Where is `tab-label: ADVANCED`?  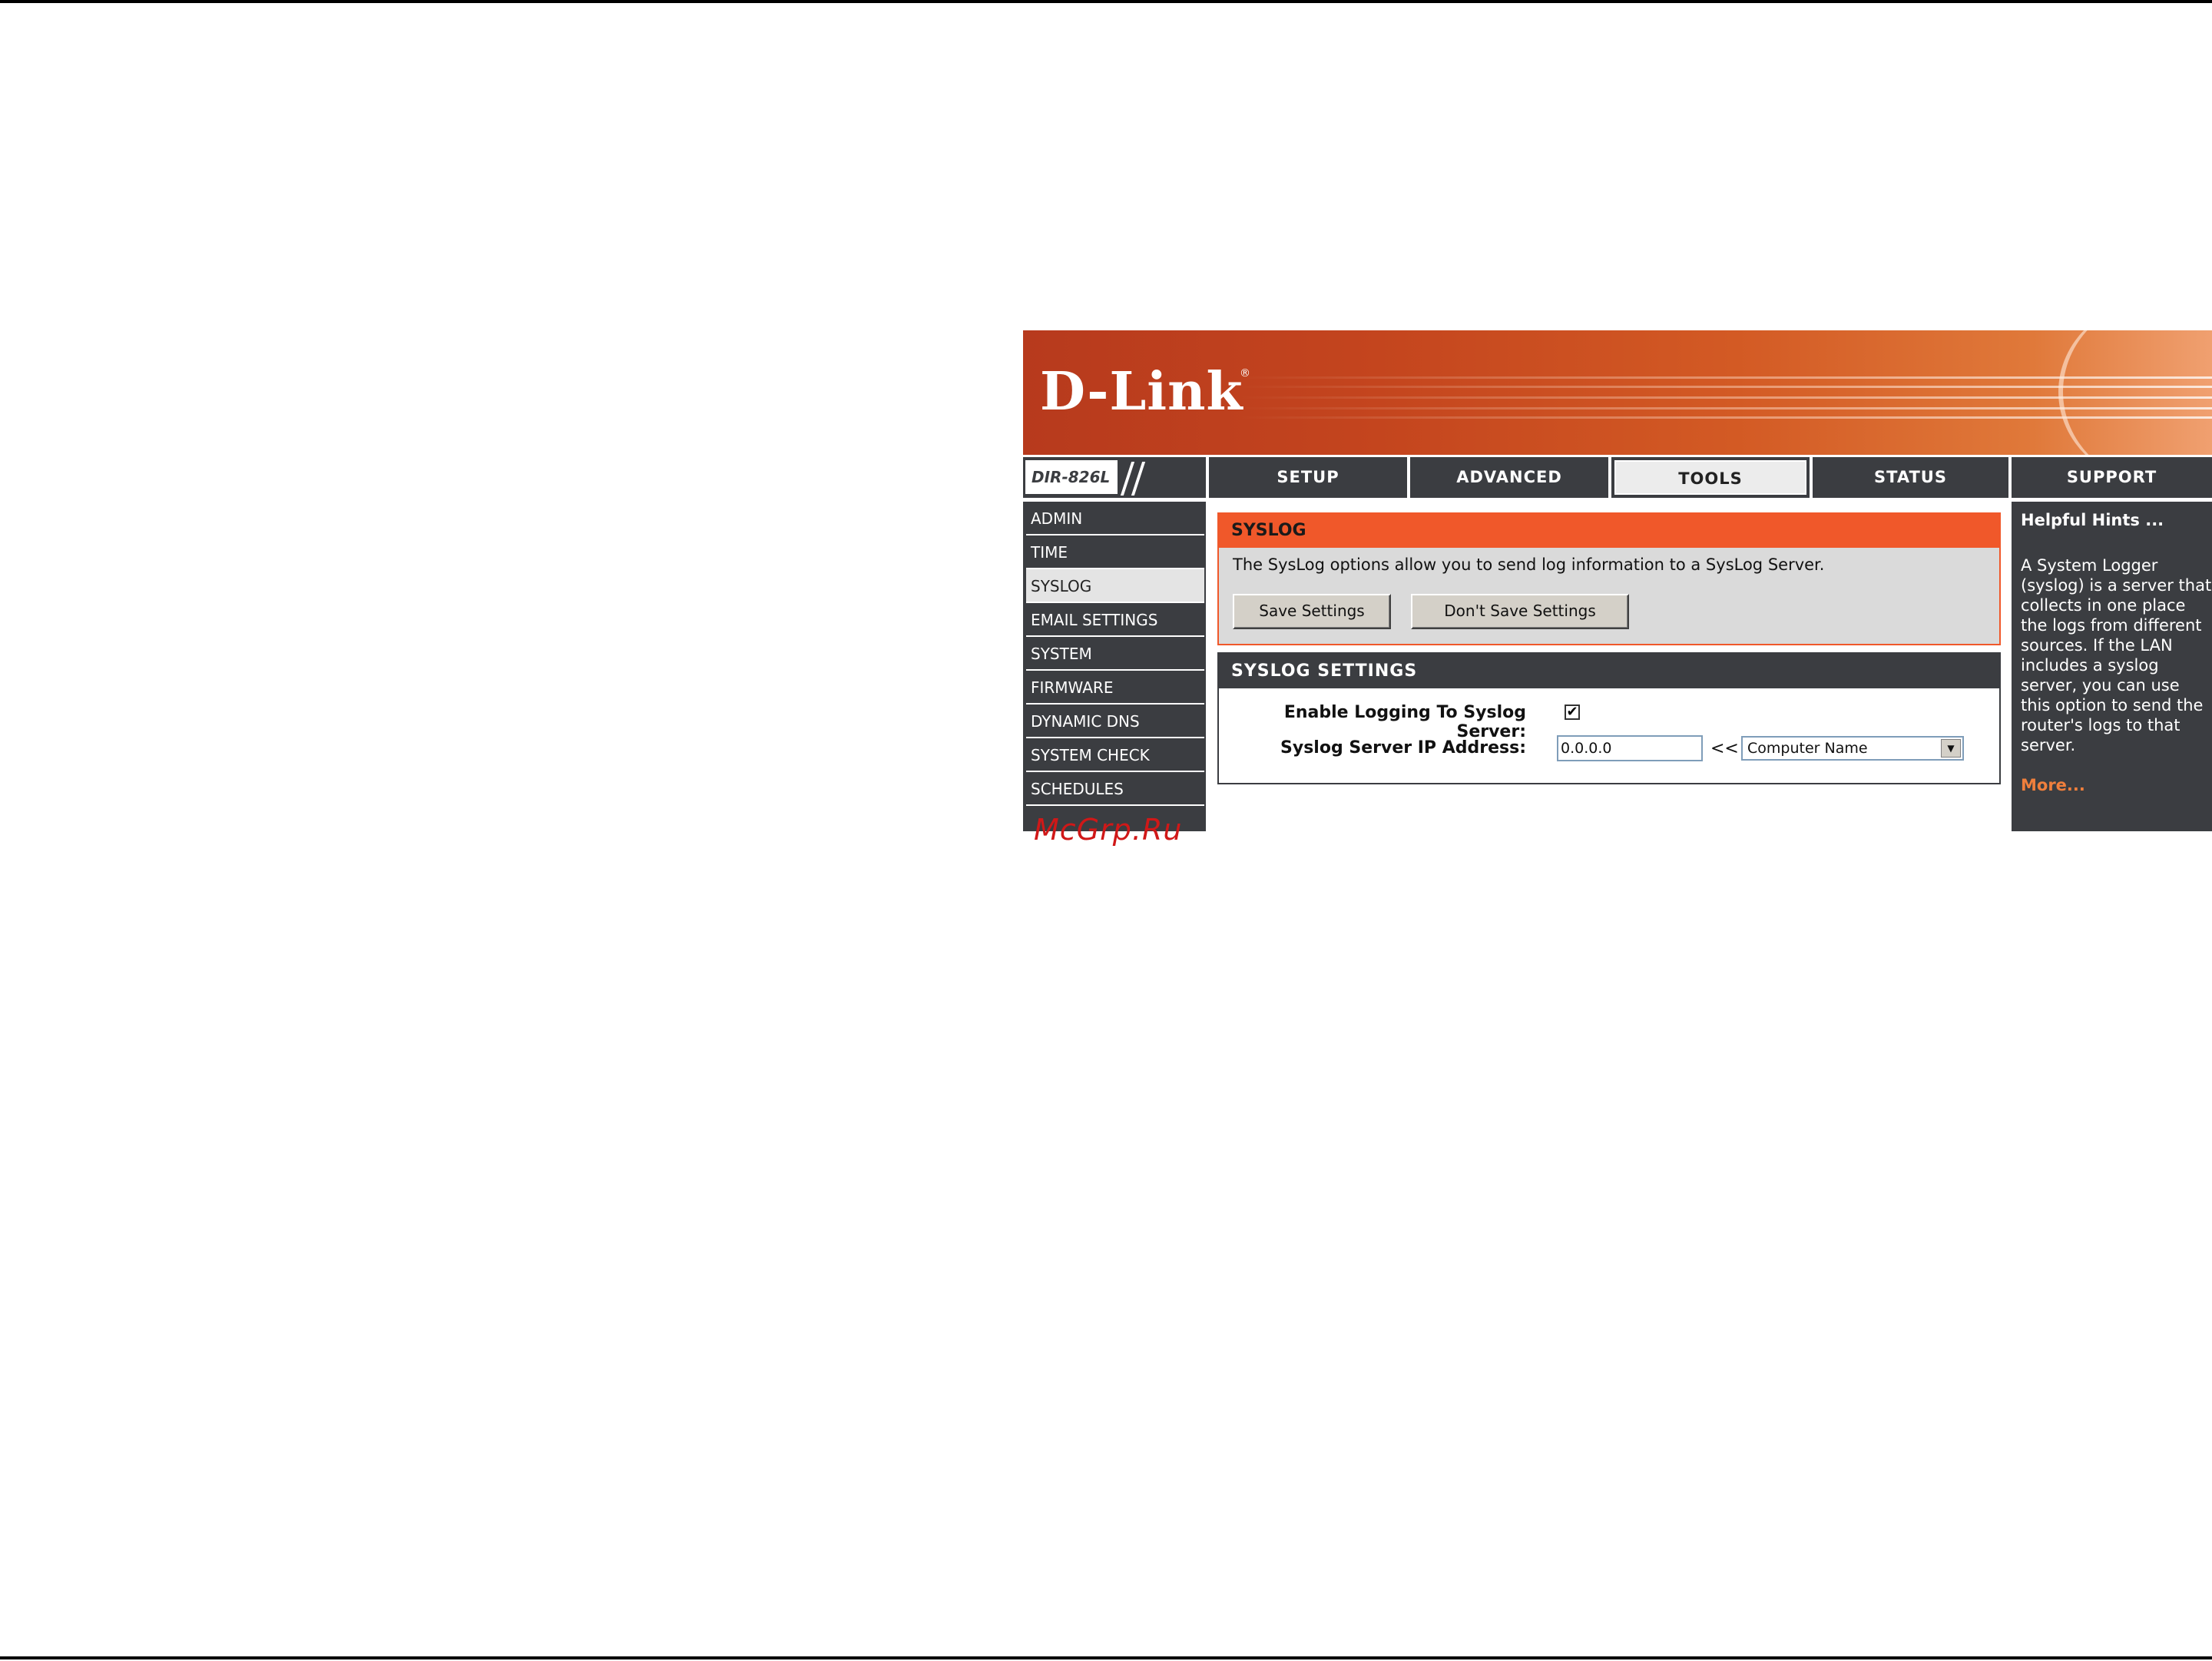
tab-label: ADVANCED is located at coordinates (1509, 477).